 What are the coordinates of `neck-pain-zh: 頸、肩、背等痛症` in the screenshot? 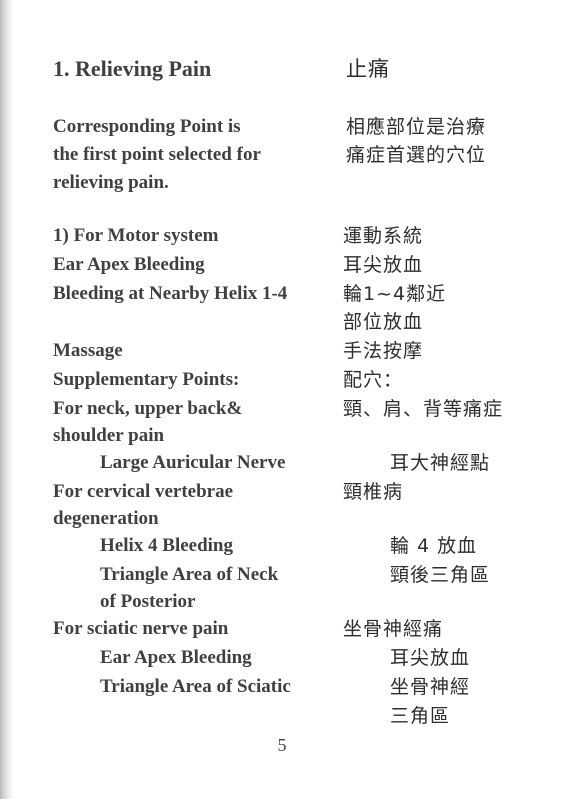 It's located at (423, 409).